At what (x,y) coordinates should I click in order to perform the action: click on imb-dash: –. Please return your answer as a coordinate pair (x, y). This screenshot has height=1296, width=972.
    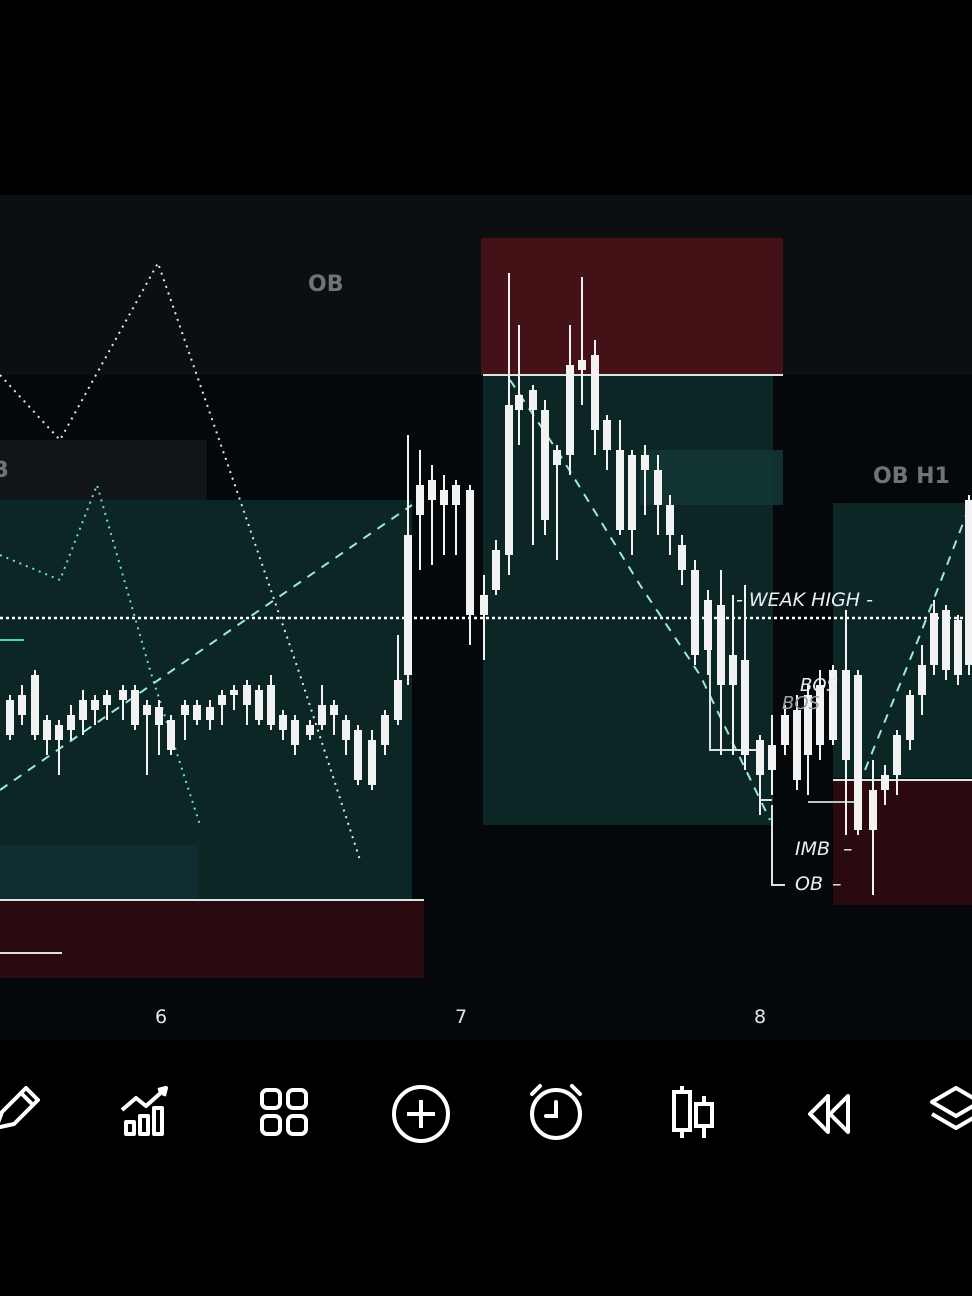
    Looking at the image, I should click on (848, 849).